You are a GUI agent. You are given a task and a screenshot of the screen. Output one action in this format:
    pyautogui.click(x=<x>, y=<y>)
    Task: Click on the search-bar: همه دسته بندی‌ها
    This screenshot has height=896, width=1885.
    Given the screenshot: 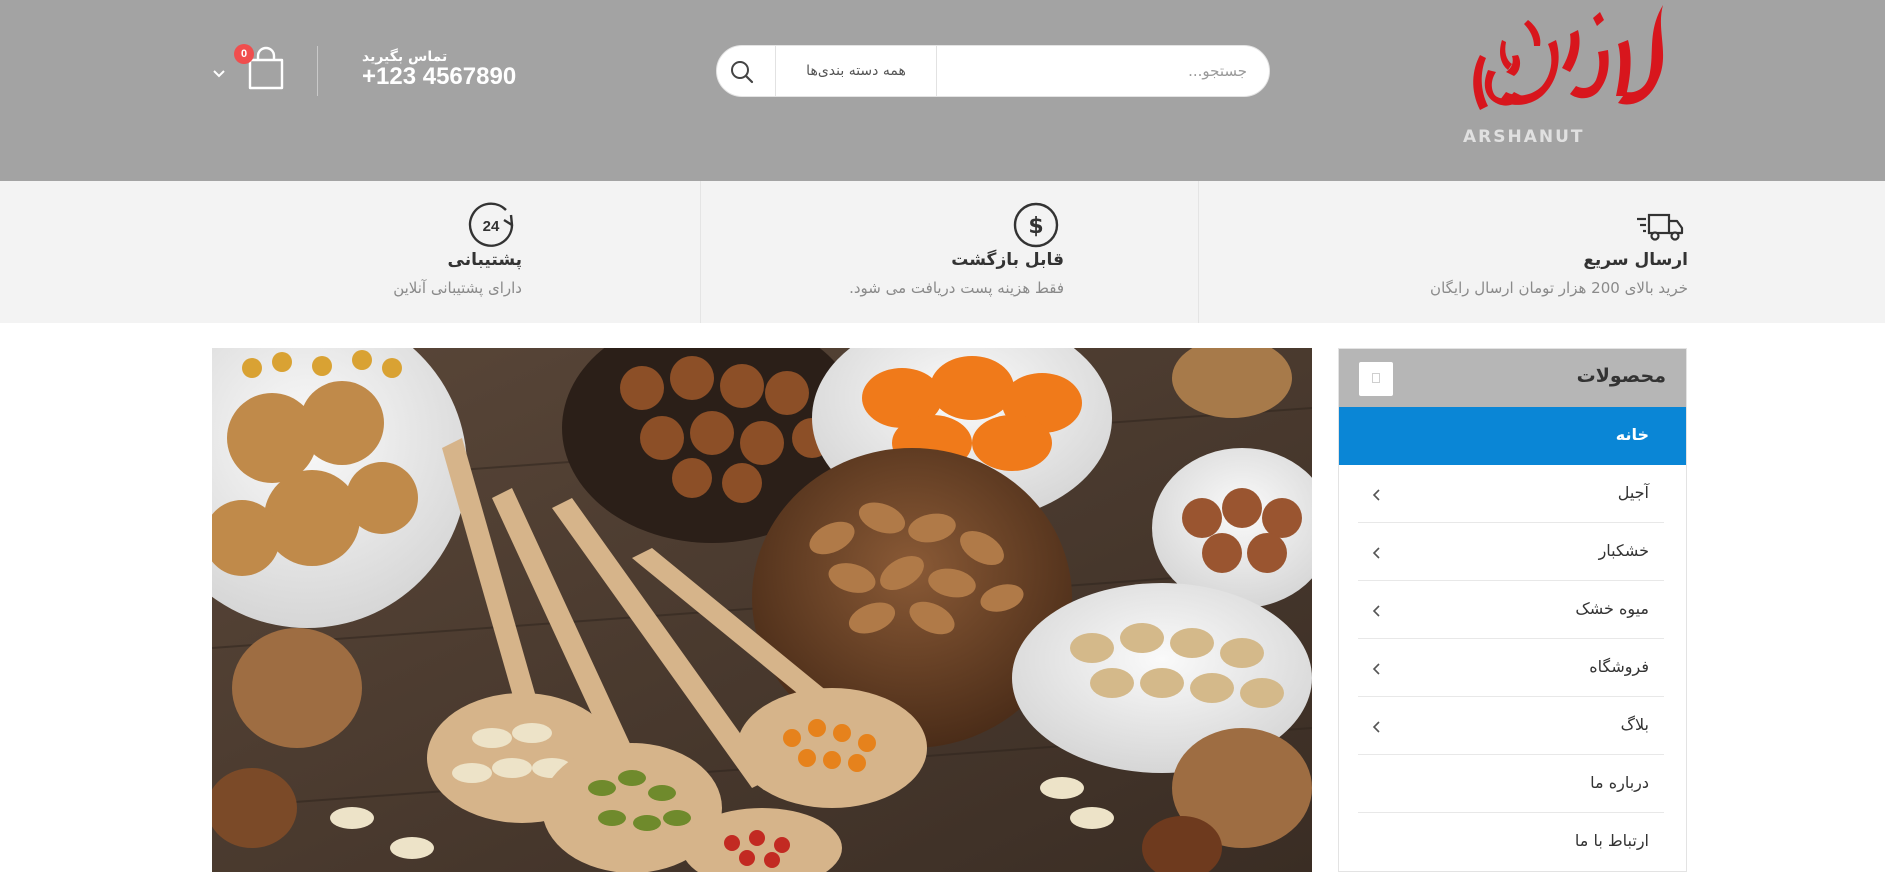 What is the action you would take?
    pyautogui.click(x=993, y=71)
    